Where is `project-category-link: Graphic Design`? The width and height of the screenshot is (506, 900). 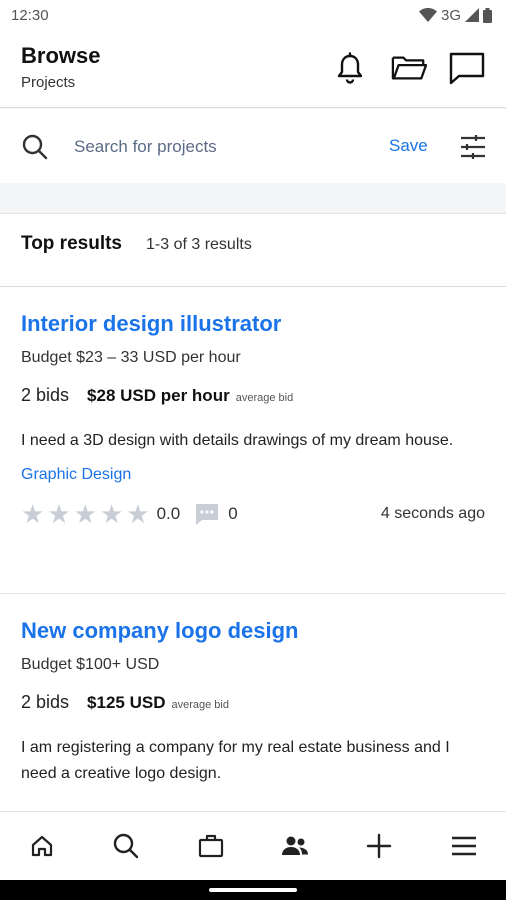
project-category-link: Graphic Design is located at coordinates (253, 475).